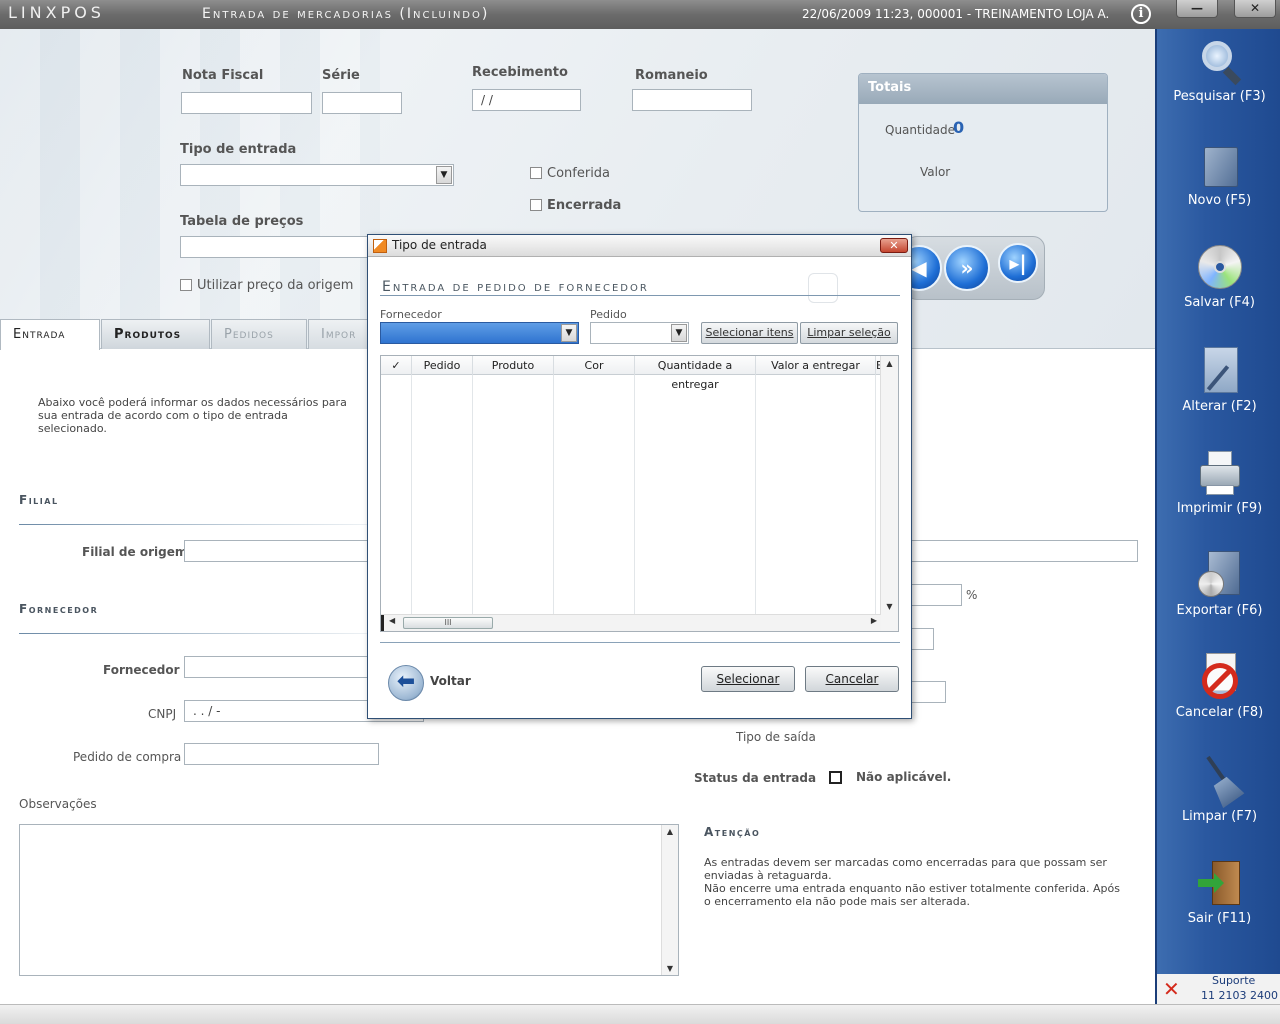 This screenshot has height=1024, width=1280. Describe the element at coordinates (1218, 686) in the screenshot. I see `cancelar-sidebar-button: Cancelar (F8)` at that location.